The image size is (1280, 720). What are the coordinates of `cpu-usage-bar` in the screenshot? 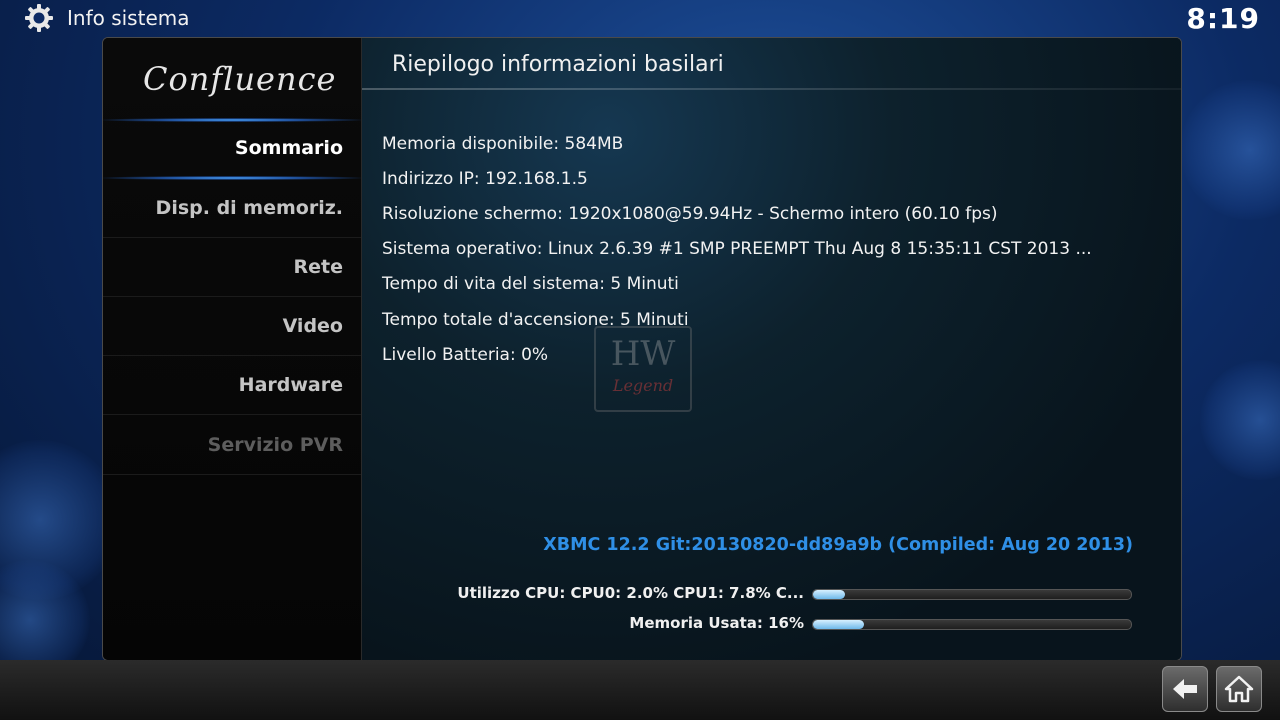 It's located at (972, 594).